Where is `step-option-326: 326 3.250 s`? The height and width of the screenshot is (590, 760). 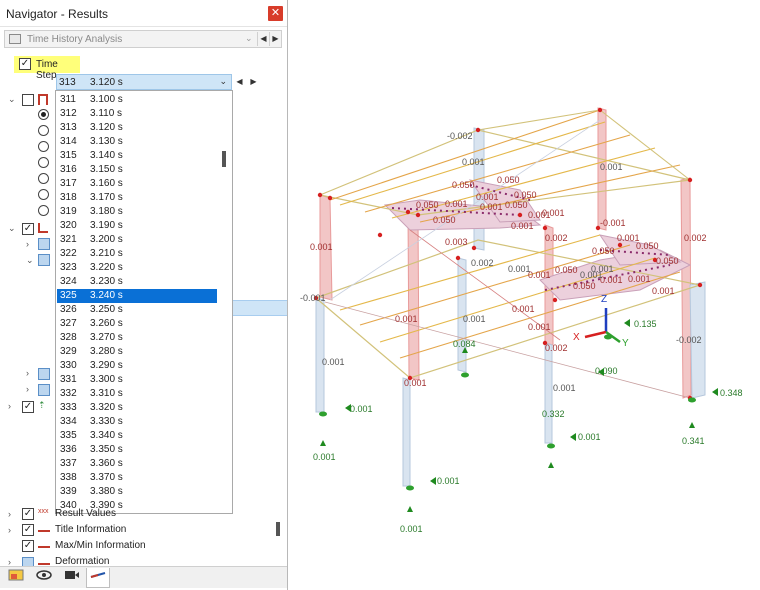 step-option-326: 326 3.250 s is located at coordinates (137, 310).